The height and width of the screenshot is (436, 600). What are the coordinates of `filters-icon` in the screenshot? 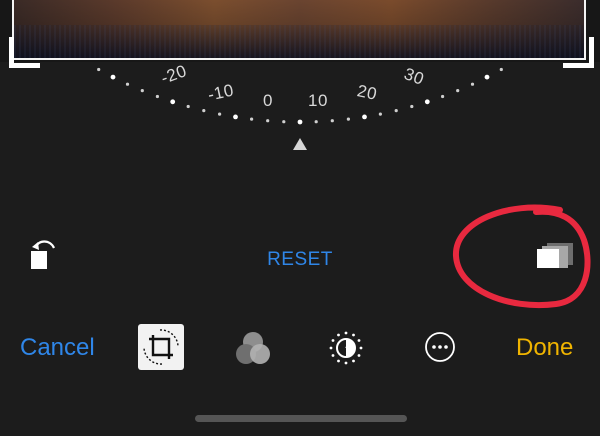 It's located at (253, 348).